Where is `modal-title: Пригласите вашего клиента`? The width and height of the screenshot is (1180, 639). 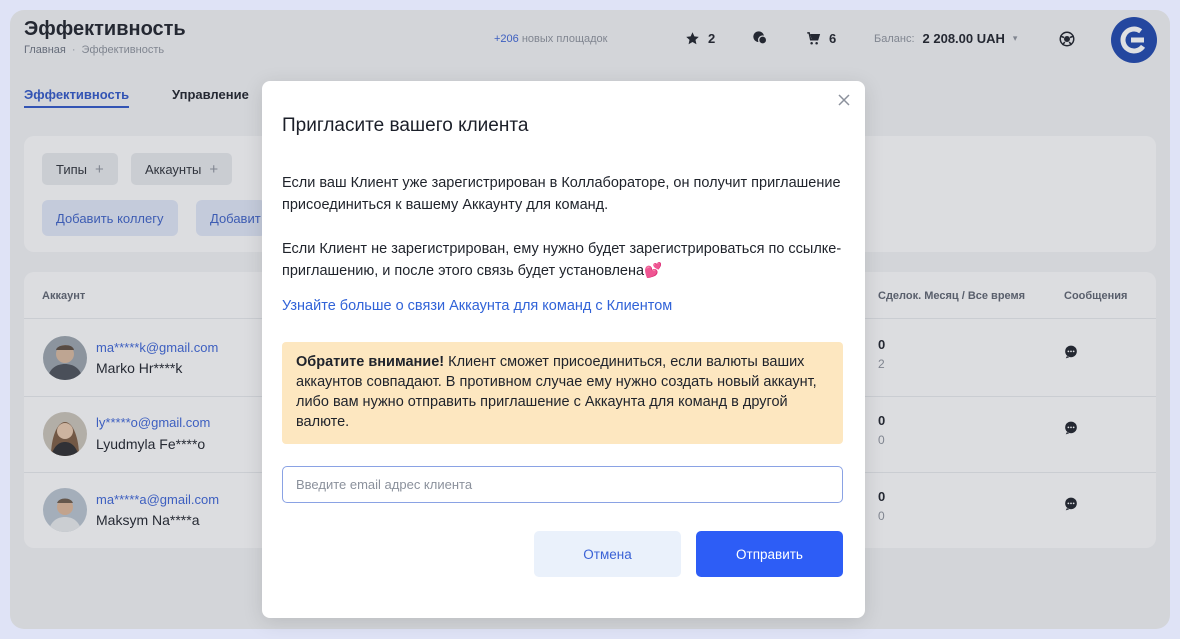
modal-title: Пригласите вашего клиента is located at coordinates (405, 125).